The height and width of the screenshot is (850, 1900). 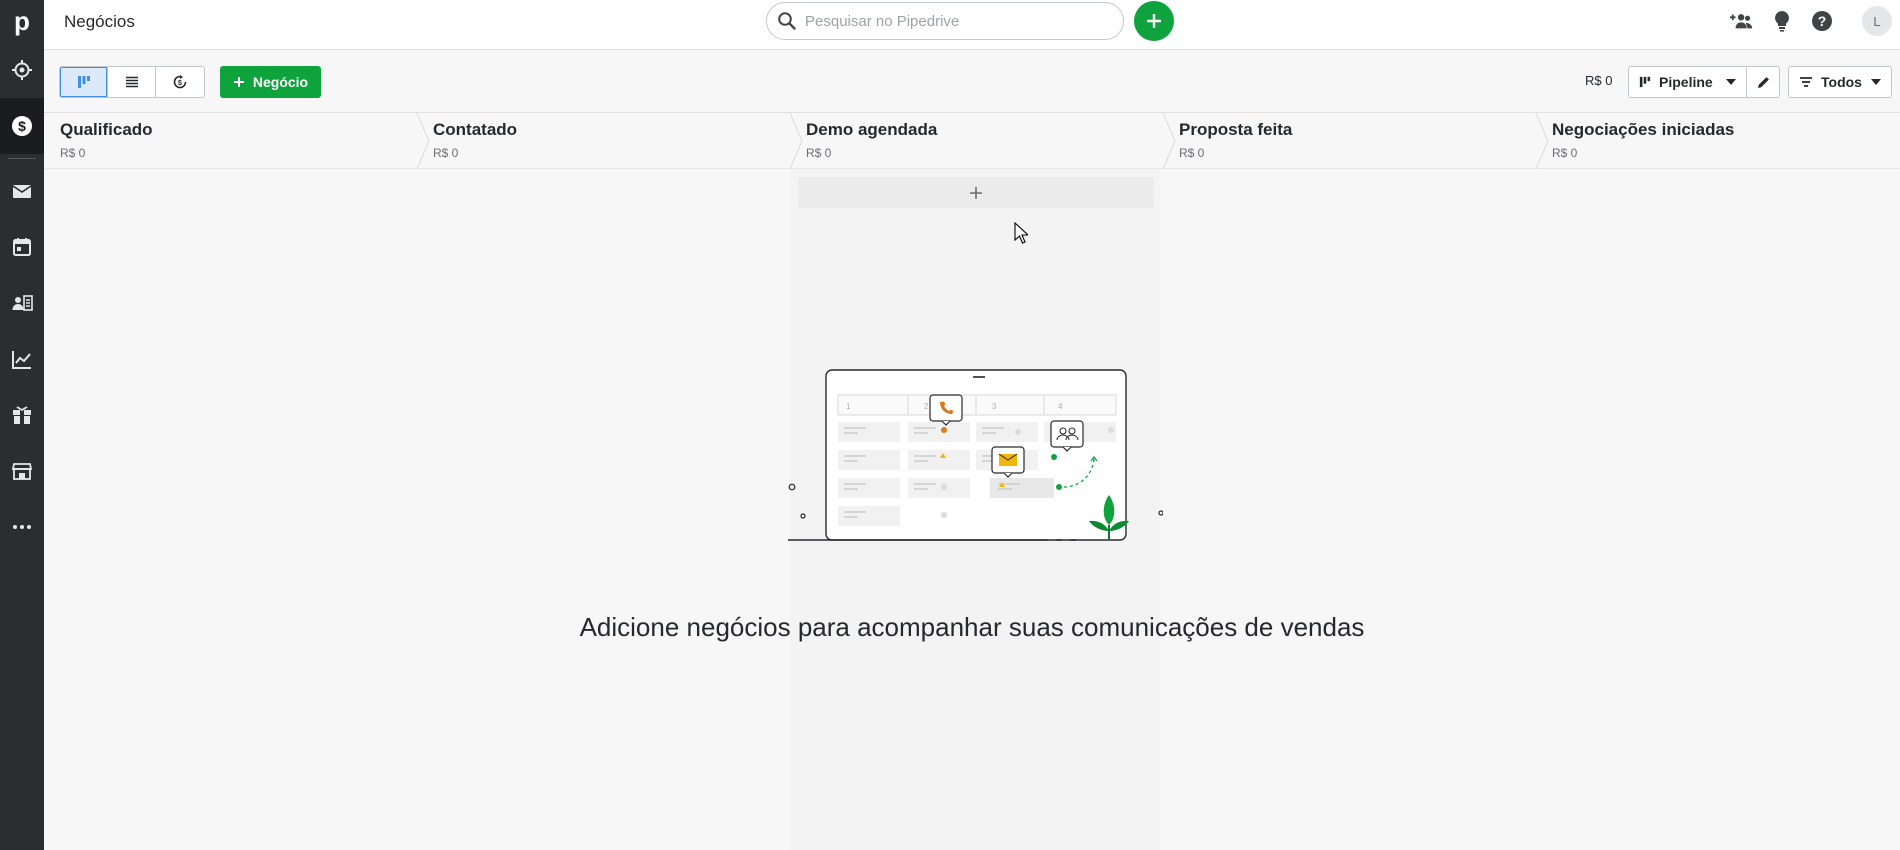 I want to click on page-title: Negócios, so click(x=99, y=21).